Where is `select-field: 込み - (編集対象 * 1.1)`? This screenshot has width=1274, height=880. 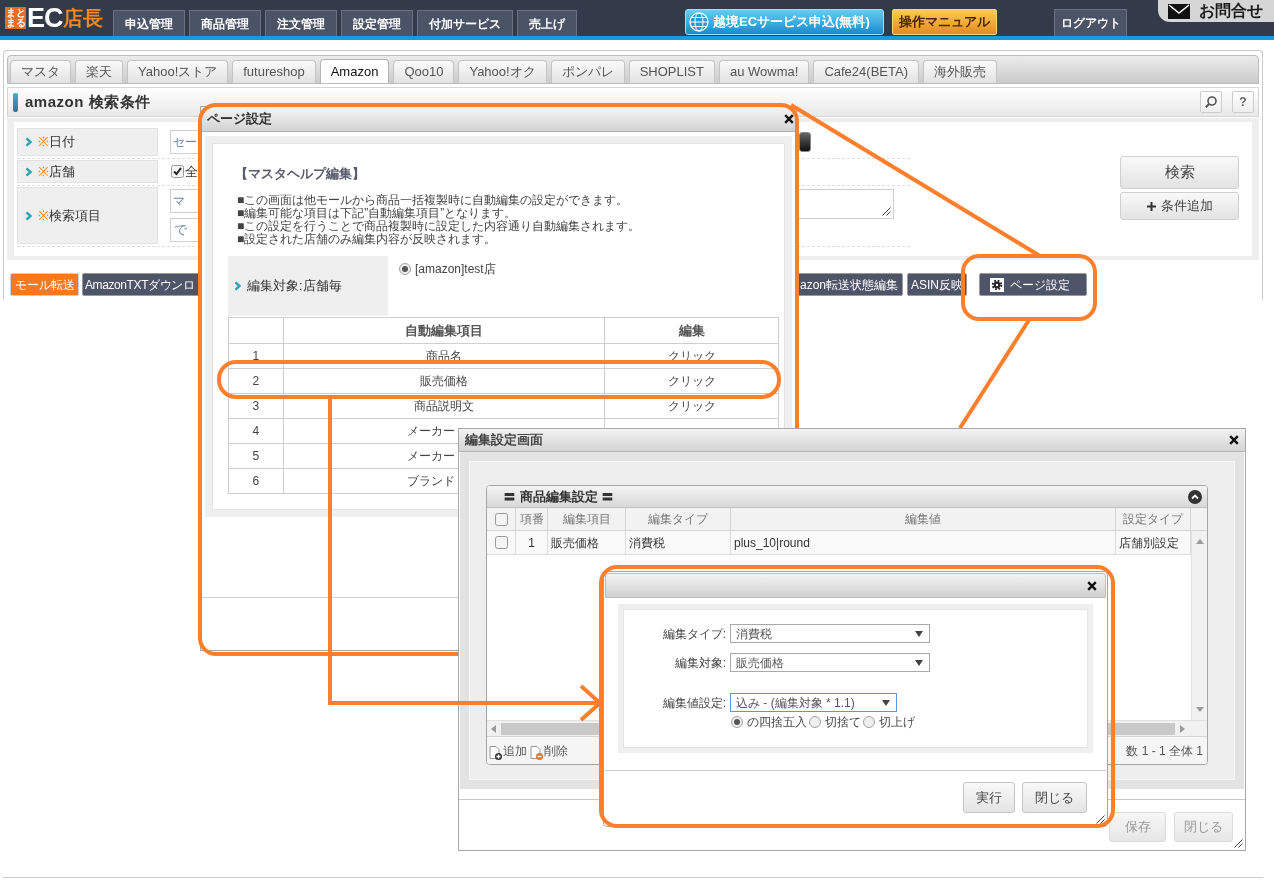 select-field: 込み - (編集対象 * 1.1) is located at coordinates (813, 702).